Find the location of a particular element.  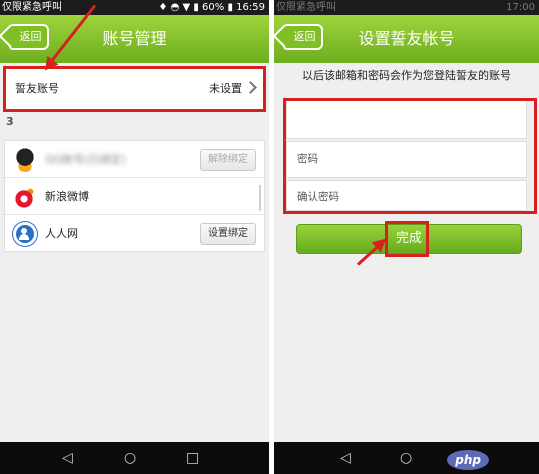

renren-icon is located at coordinates (25, 234).